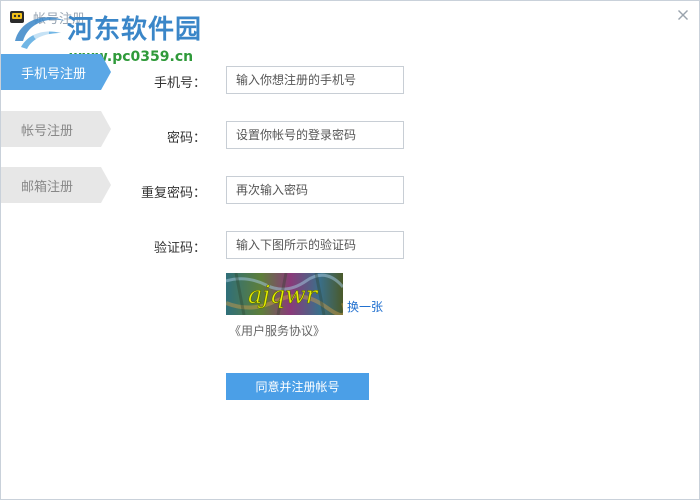 The height and width of the screenshot is (500, 700). Describe the element at coordinates (277, 330) in the screenshot. I see `user-agreement-link: 《用户服务协议》` at that location.